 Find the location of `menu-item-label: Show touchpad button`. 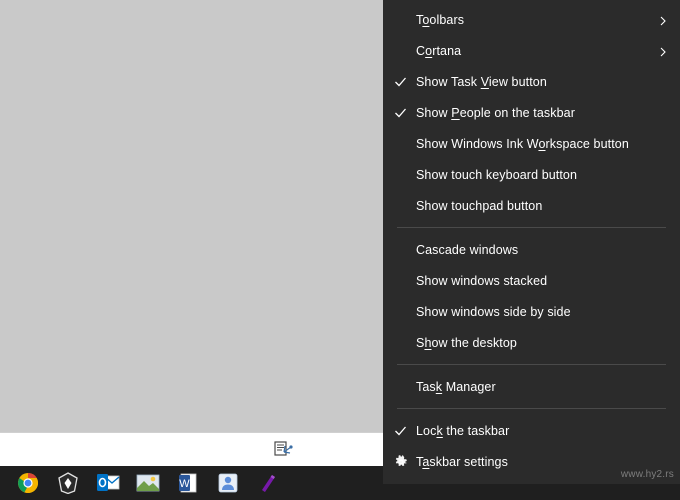

menu-item-label: Show touchpad button is located at coordinates (479, 205).